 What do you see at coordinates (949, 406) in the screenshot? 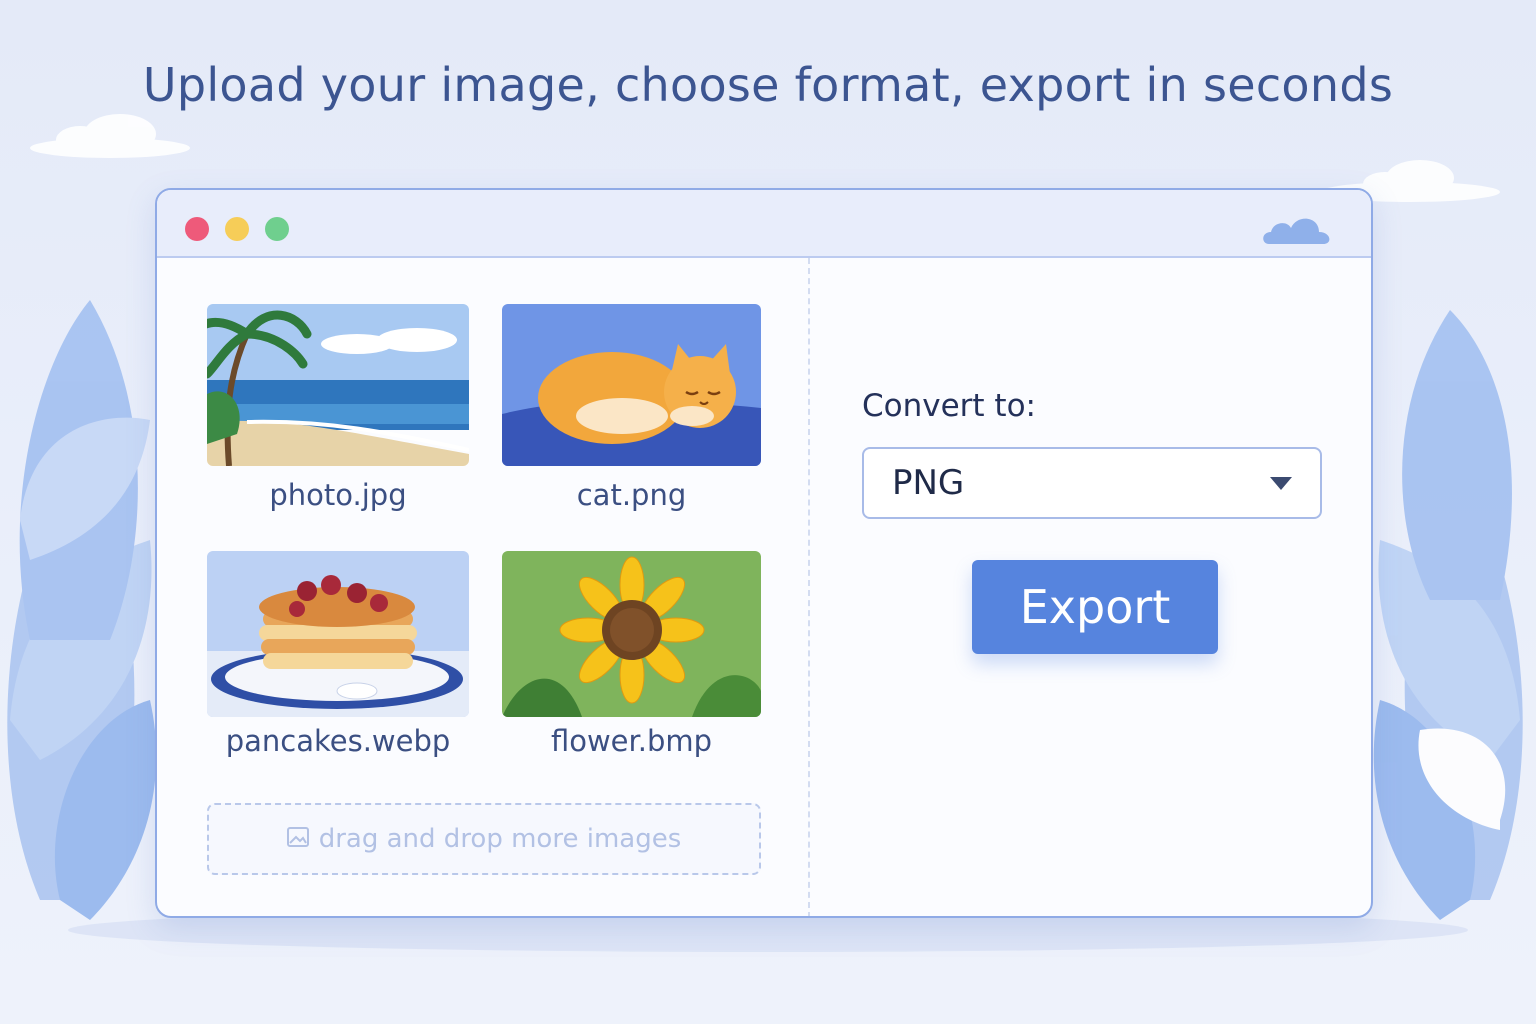
I see `convert-to-label: Convert to:` at bounding box center [949, 406].